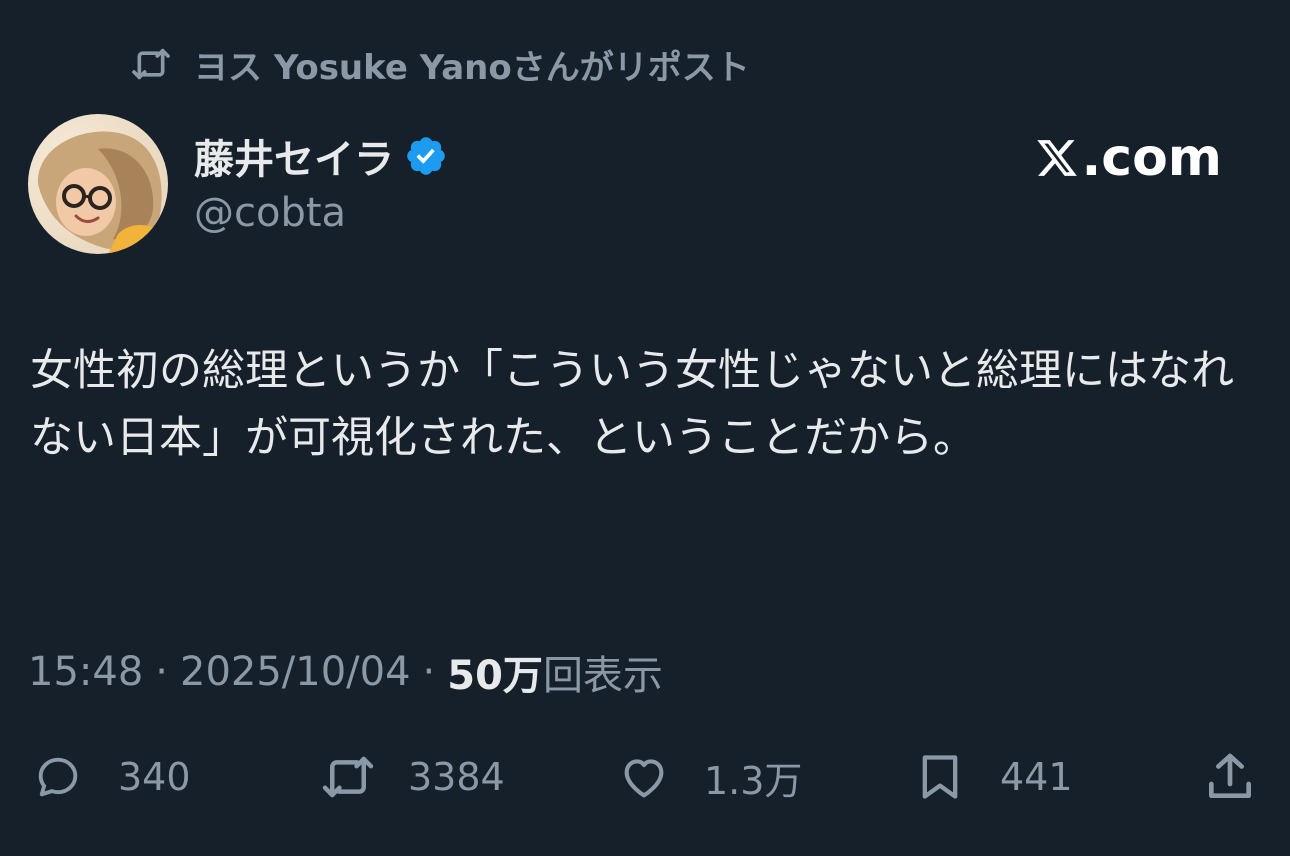 Image resolution: width=1290 pixels, height=856 pixels. Describe the element at coordinates (1036, 777) in the screenshot. I see `bookmark-count: 441` at that location.